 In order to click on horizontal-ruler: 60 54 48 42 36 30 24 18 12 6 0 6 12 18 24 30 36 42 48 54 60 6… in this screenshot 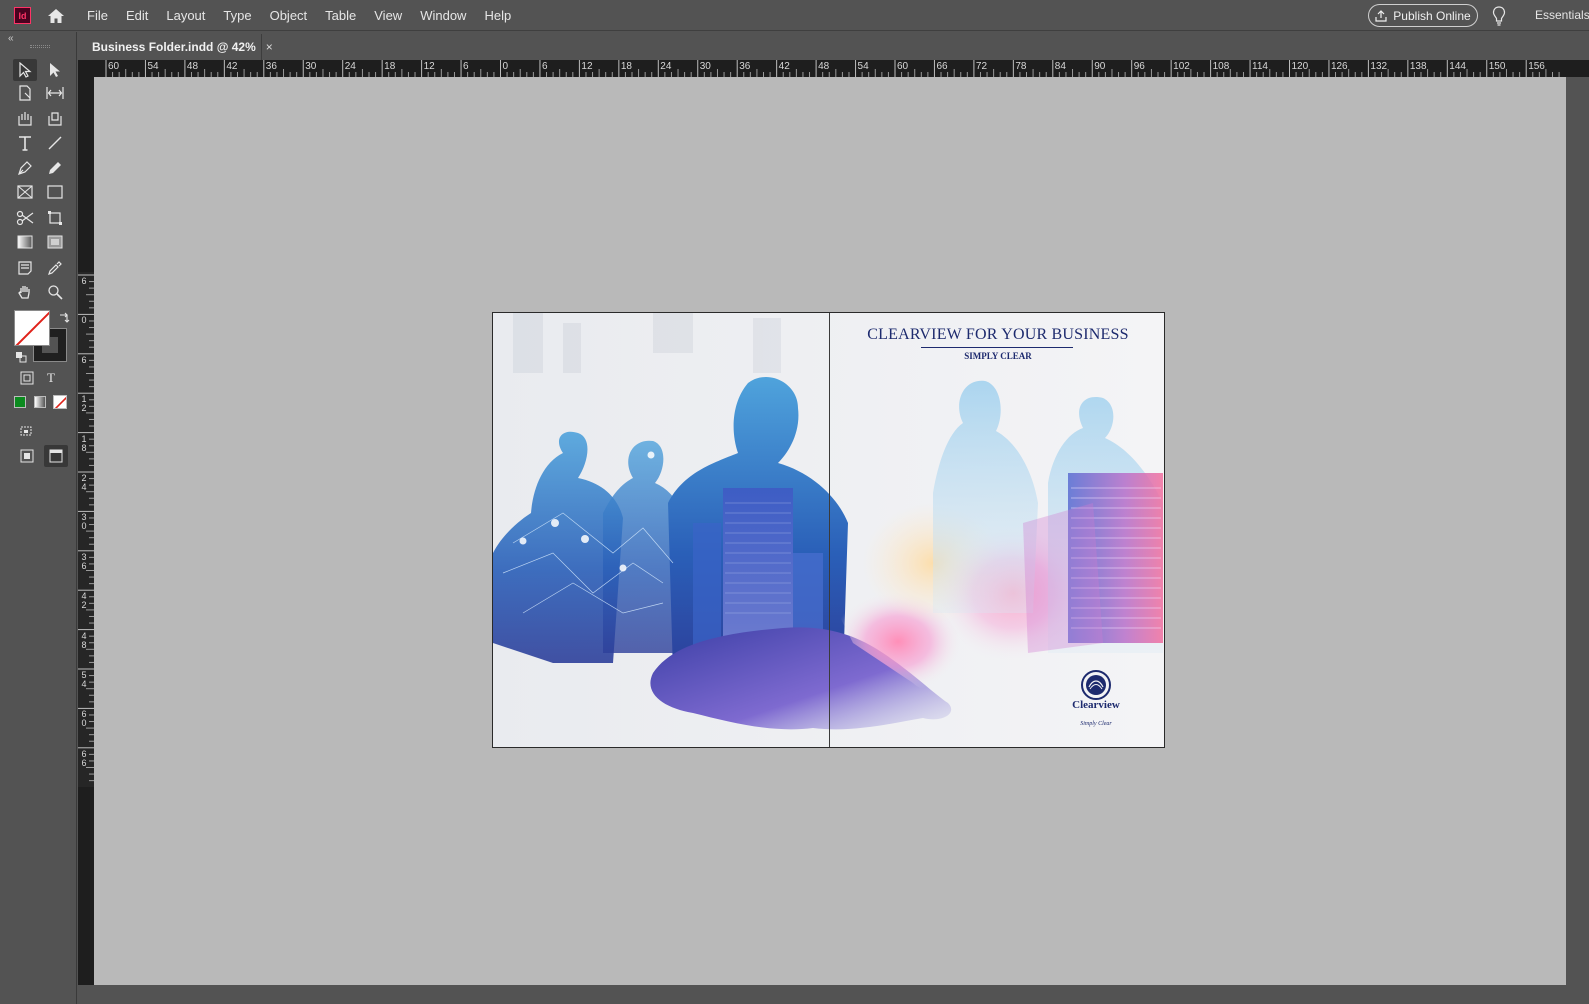, I will do `click(841, 68)`.